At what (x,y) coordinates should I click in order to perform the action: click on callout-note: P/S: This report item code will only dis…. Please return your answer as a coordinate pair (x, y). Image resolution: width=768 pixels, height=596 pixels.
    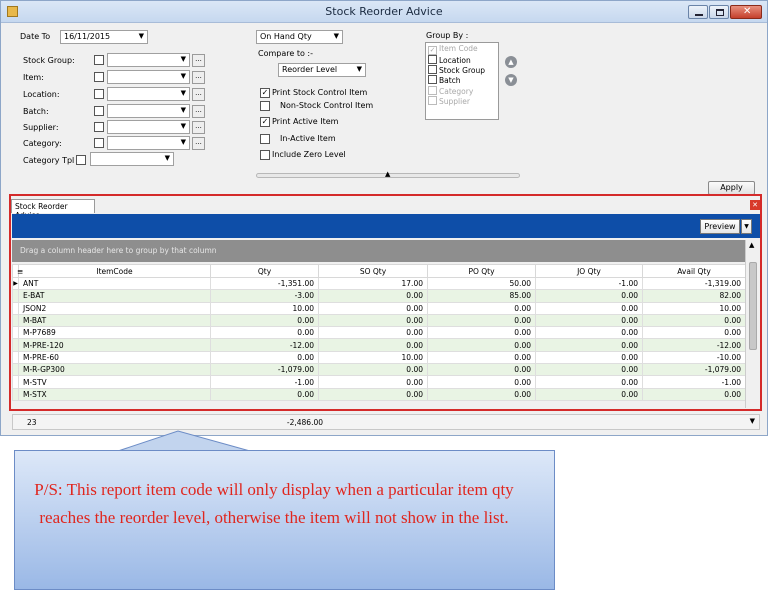
    Looking at the image, I should click on (274, 503).